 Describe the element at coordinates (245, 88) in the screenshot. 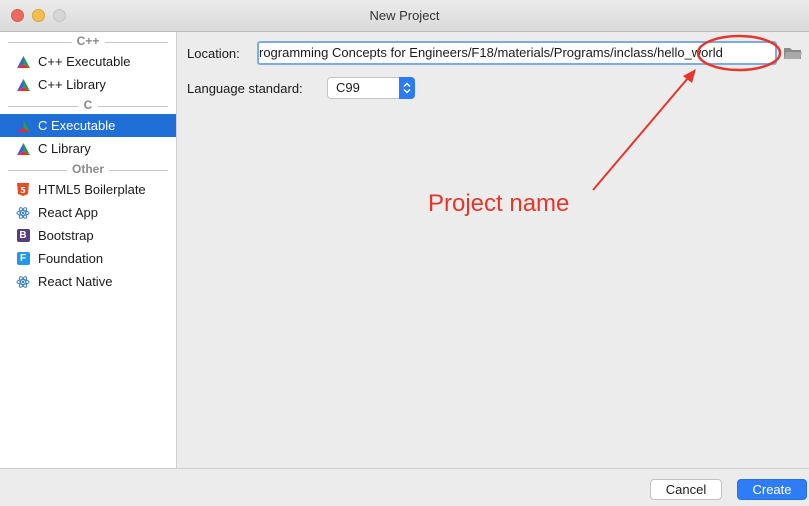

I see `language-standard-label: Language standard:` at that location.